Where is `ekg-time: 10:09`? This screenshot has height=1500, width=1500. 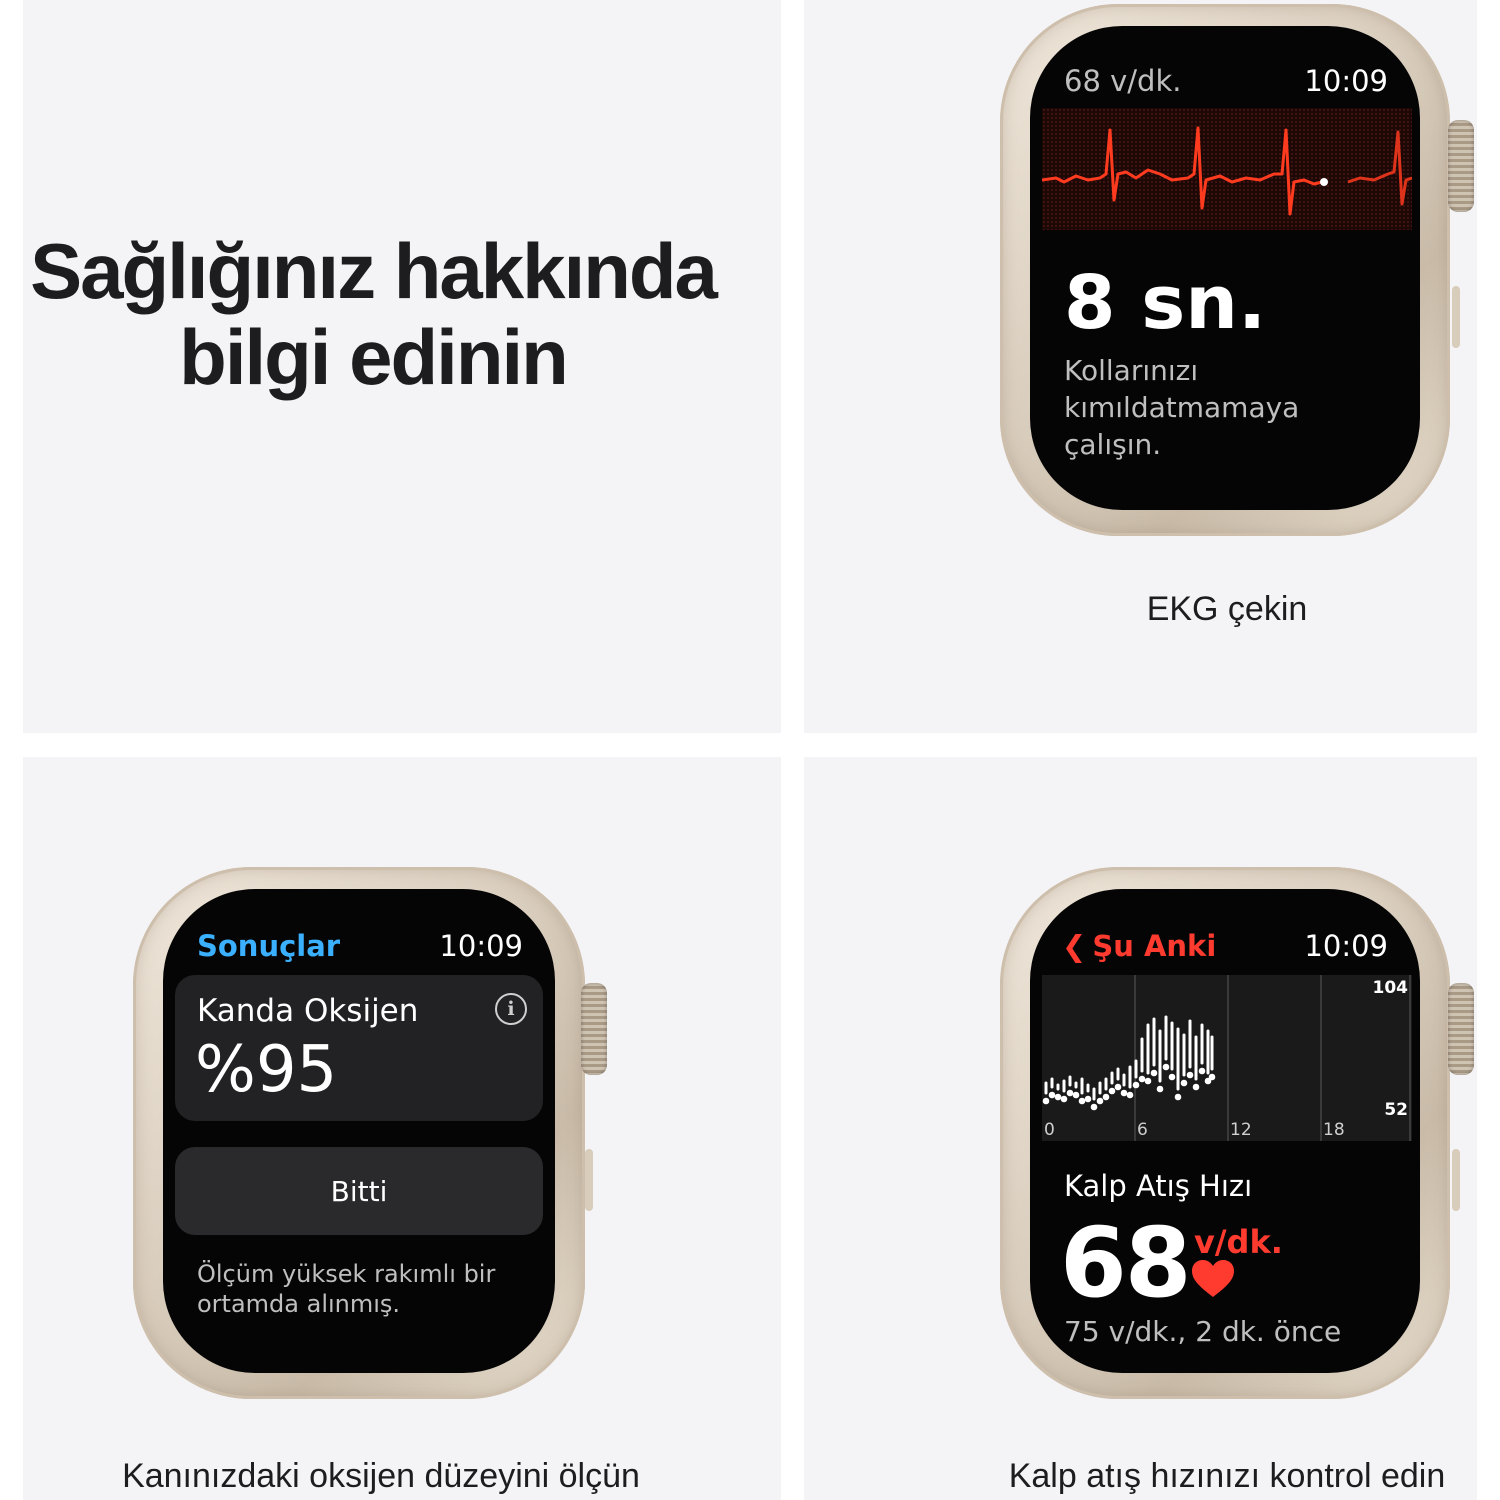
ekg-time: 10:09 is located at coordinates (1346, 81).